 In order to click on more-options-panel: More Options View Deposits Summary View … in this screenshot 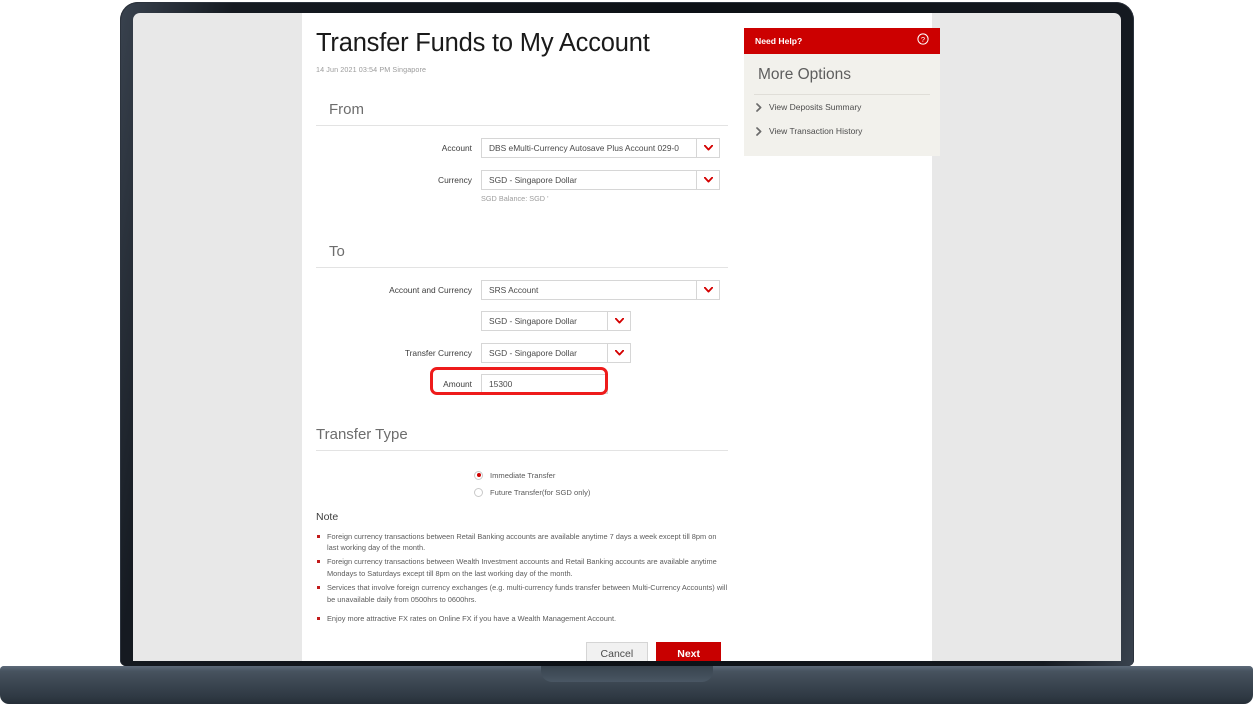, I will do `click(842, 105)`.